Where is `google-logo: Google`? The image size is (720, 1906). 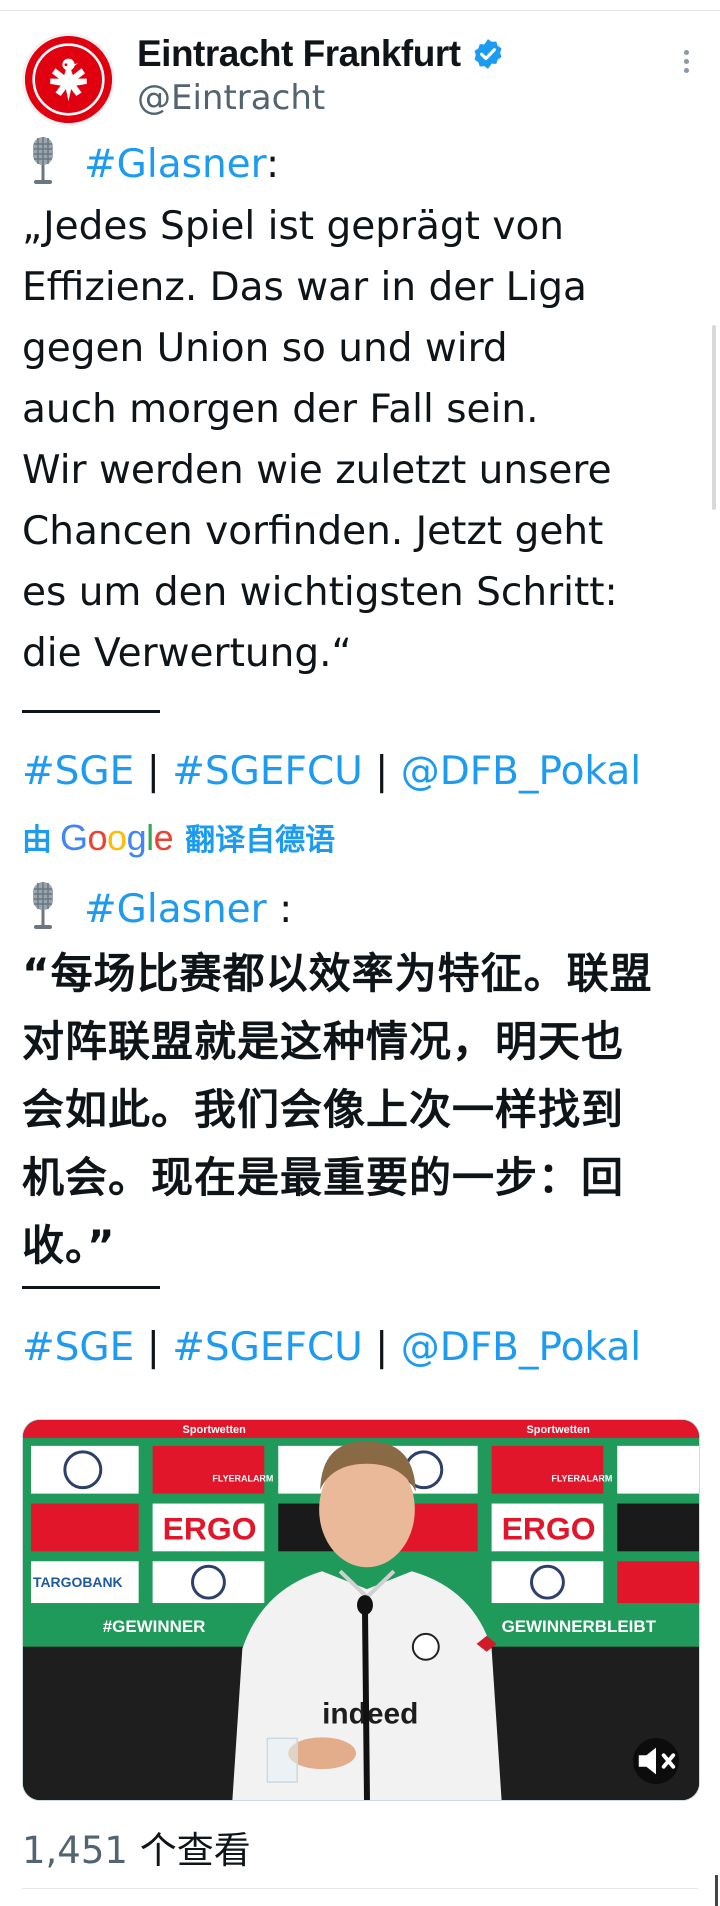 google-logo: Google is located at coordinates (117, 837).